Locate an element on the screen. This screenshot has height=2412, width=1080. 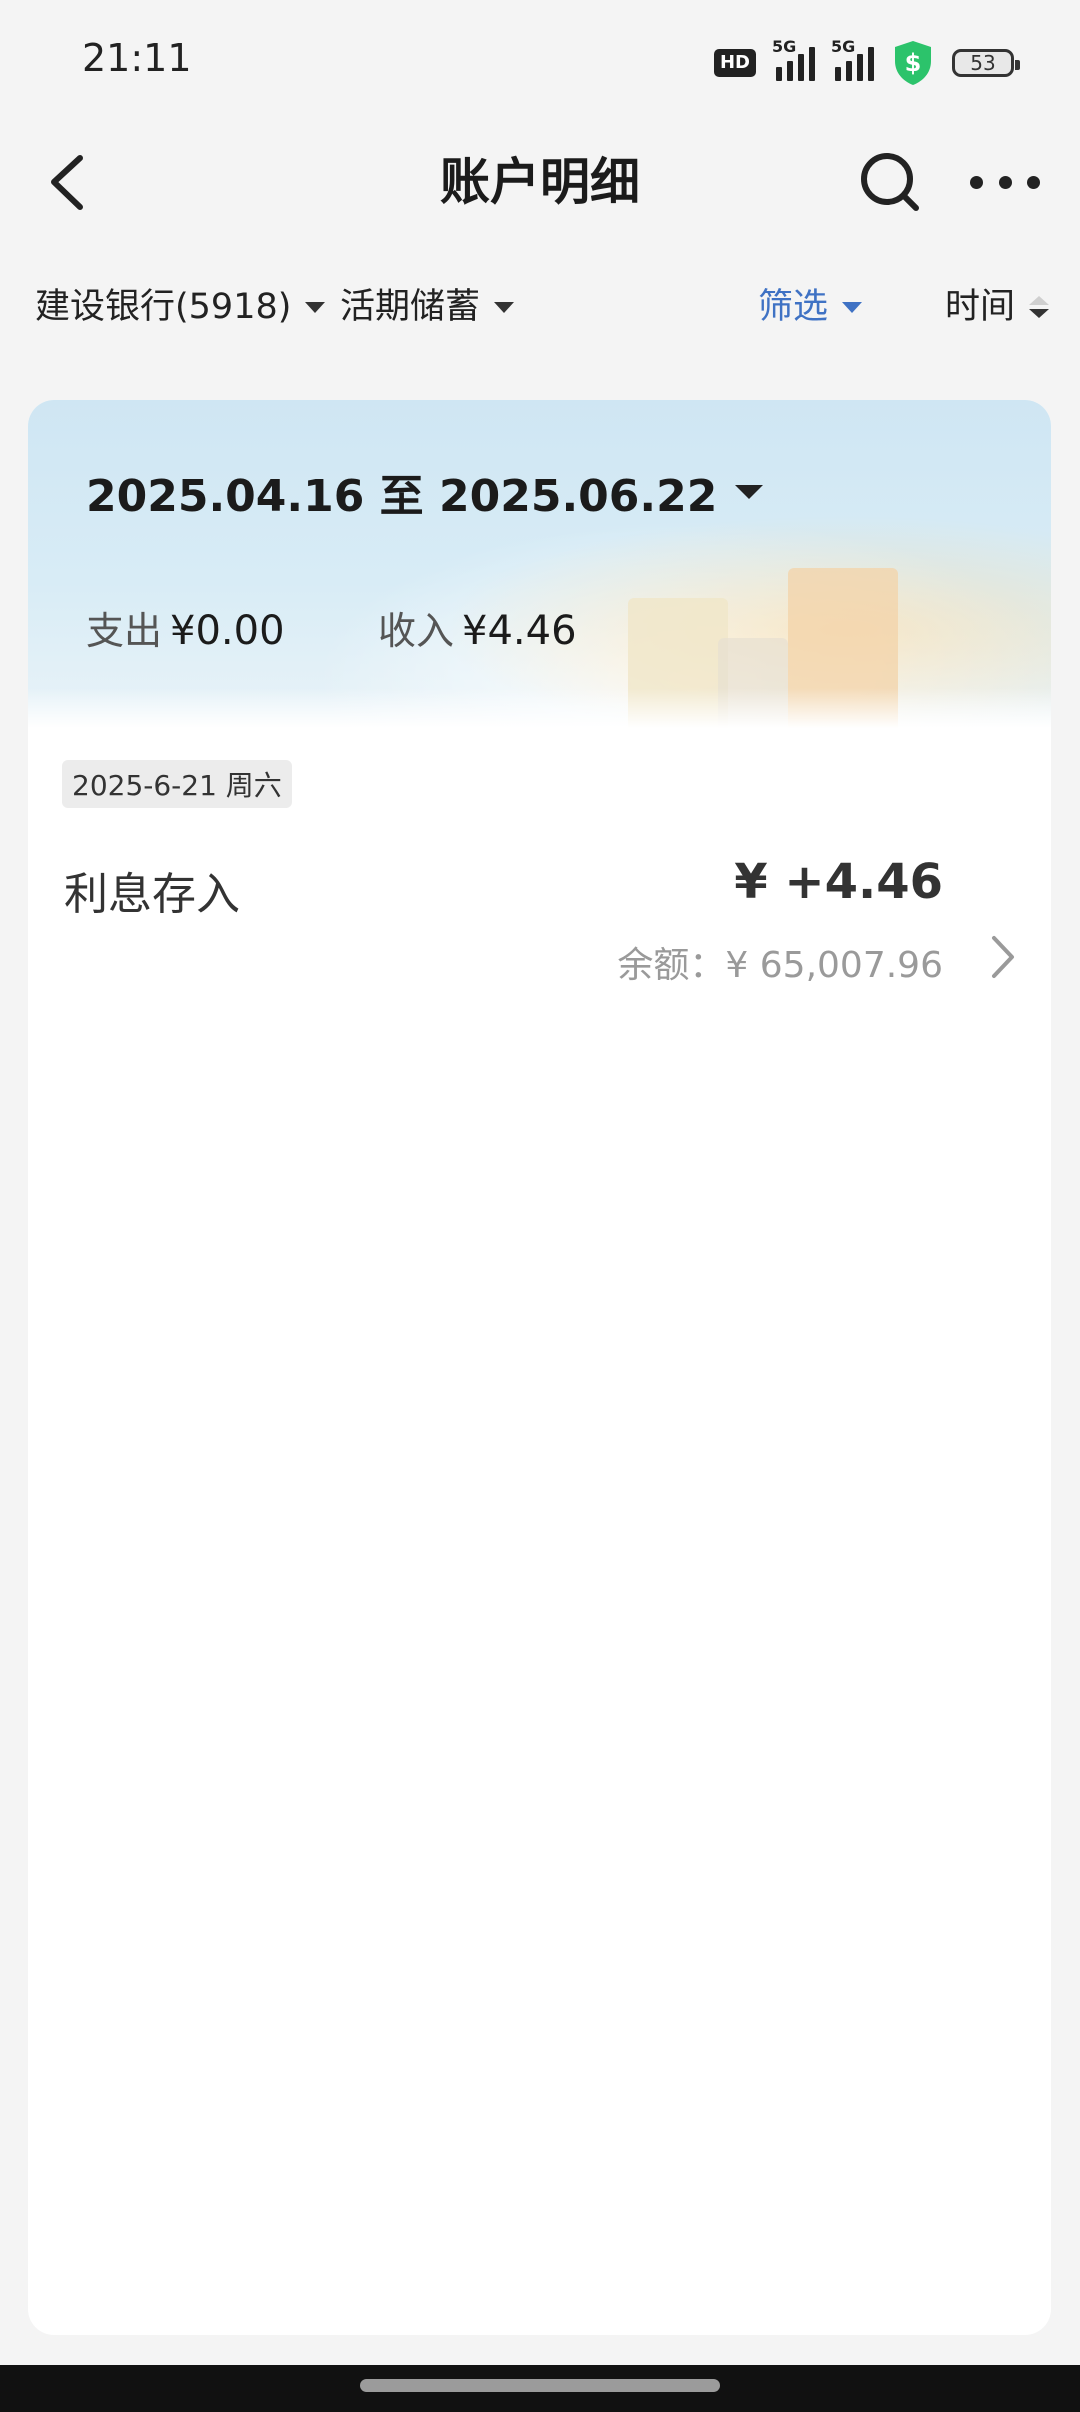
transaction-amount: ¥ +4.46 is located at coordinates (838, 882).